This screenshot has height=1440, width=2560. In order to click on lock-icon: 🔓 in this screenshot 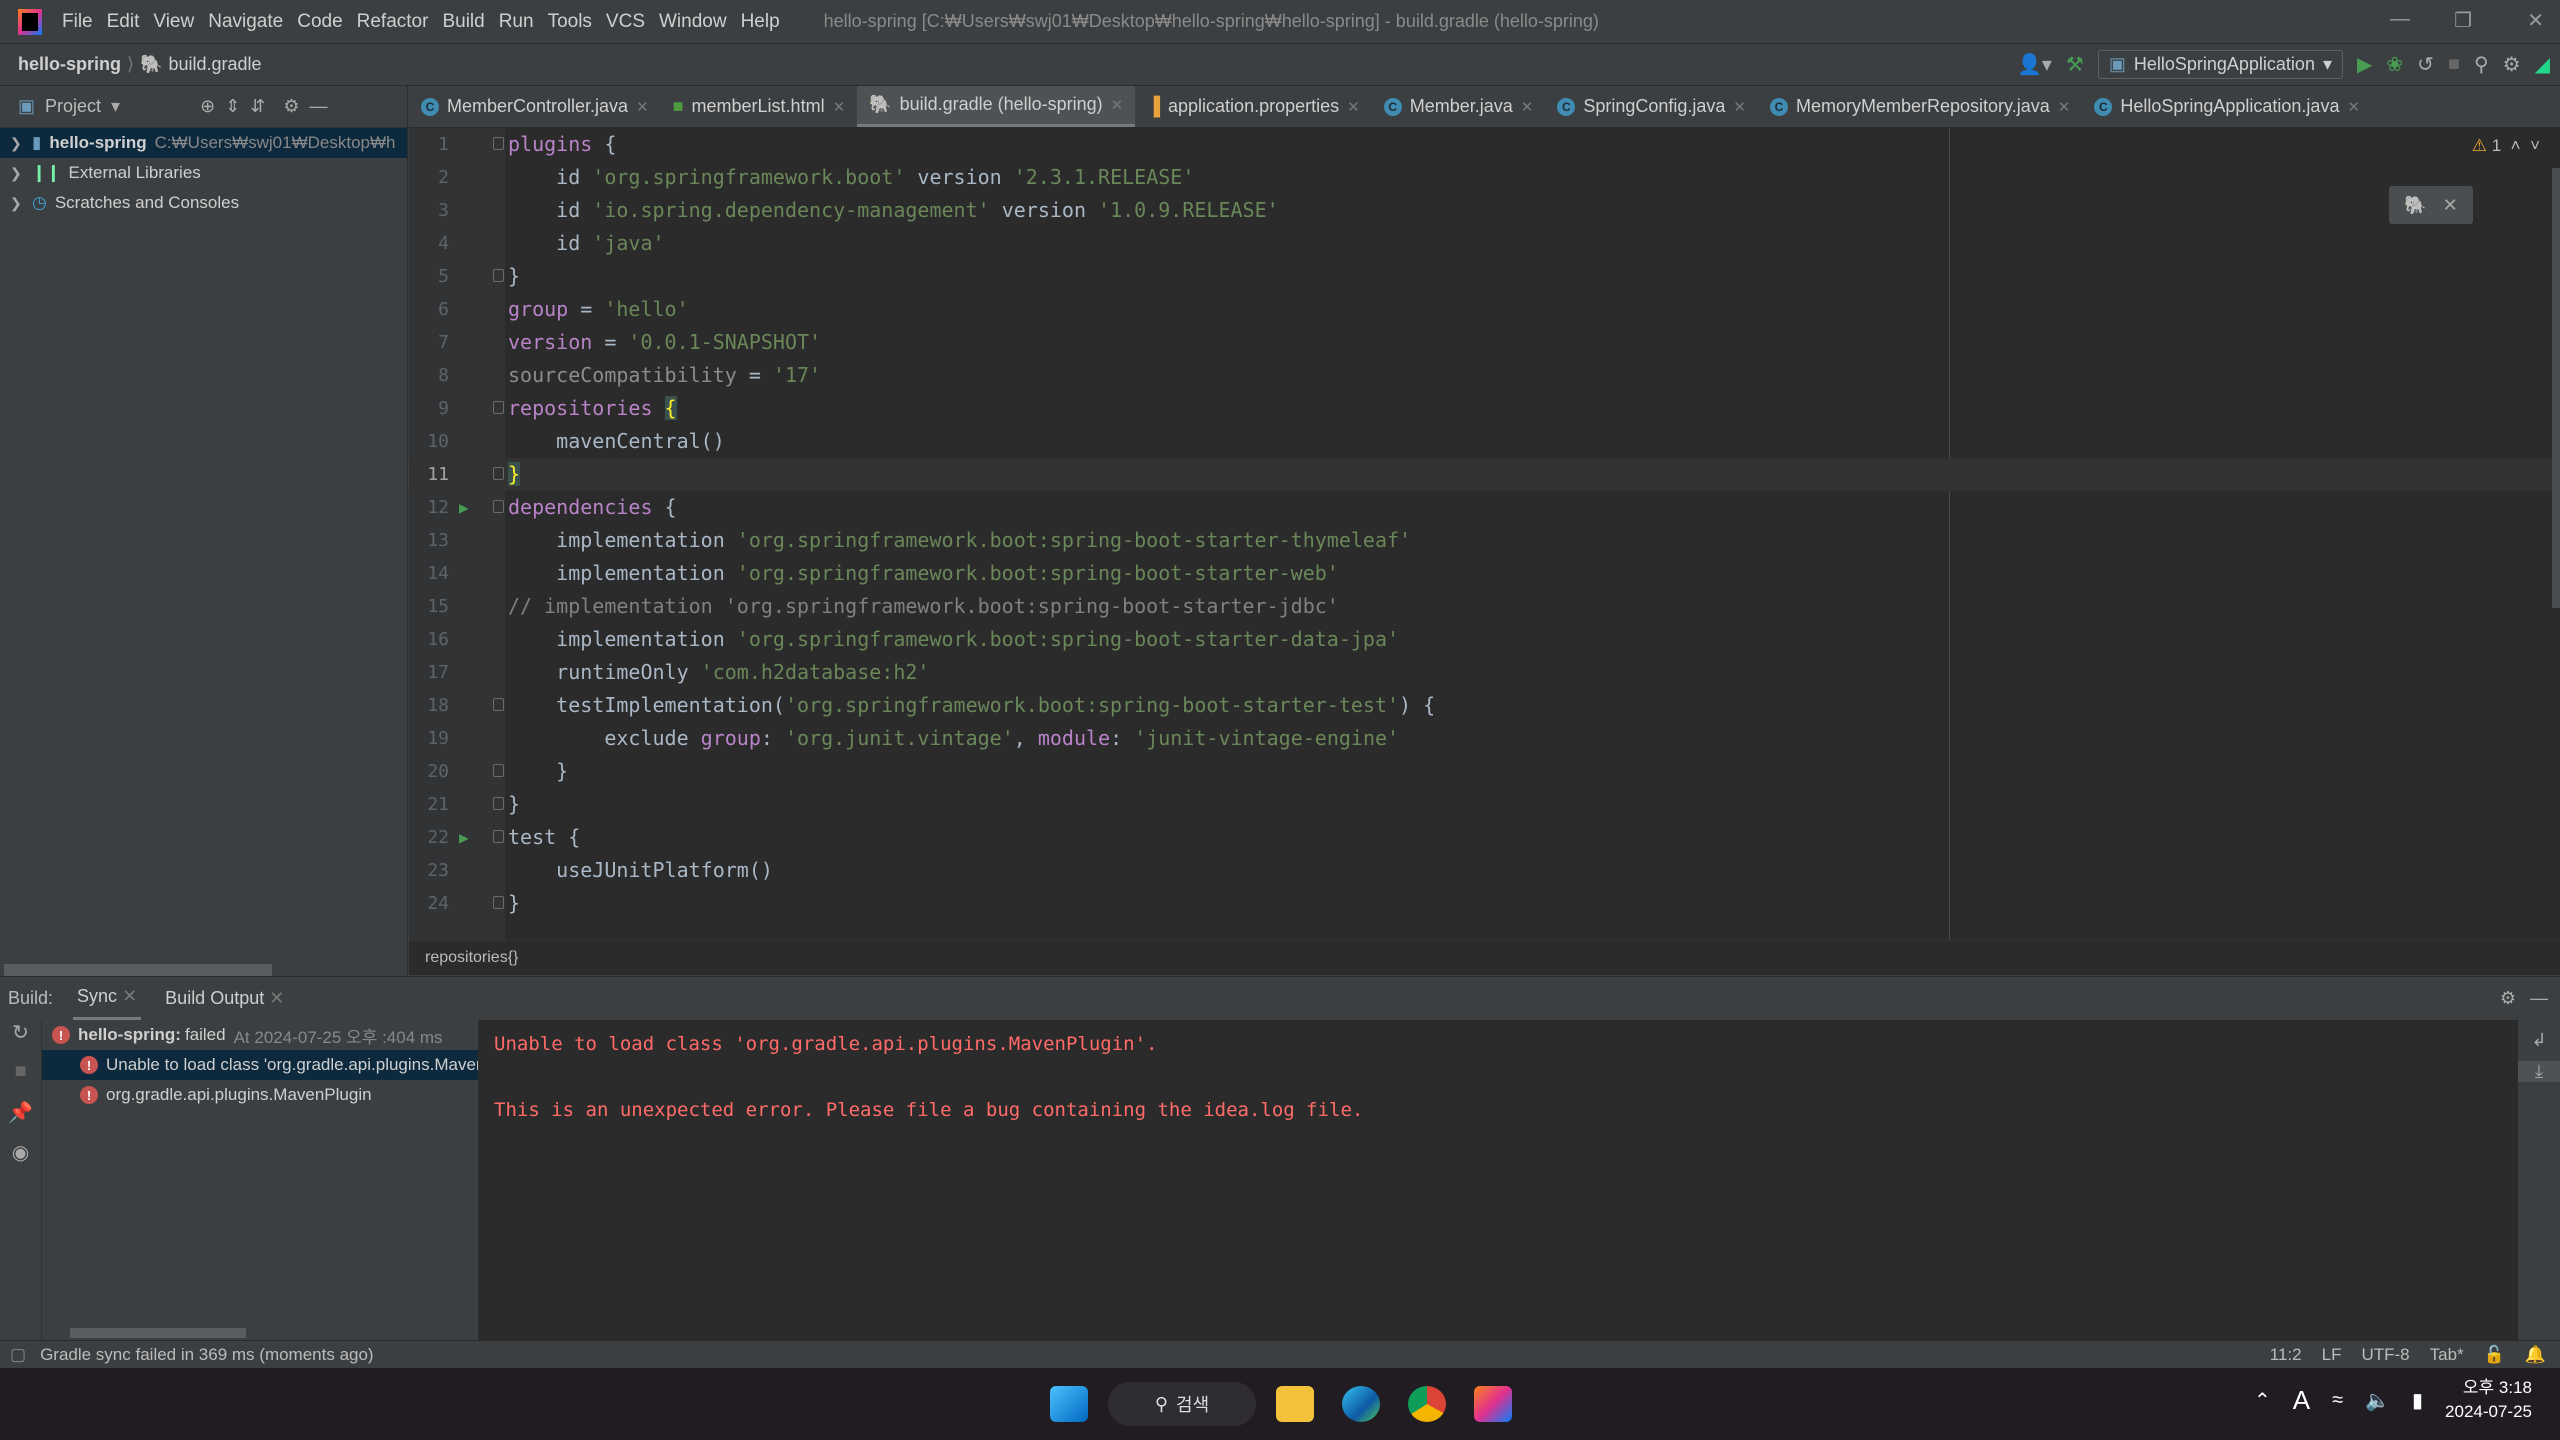, I will do `click(2494, 1355)`.